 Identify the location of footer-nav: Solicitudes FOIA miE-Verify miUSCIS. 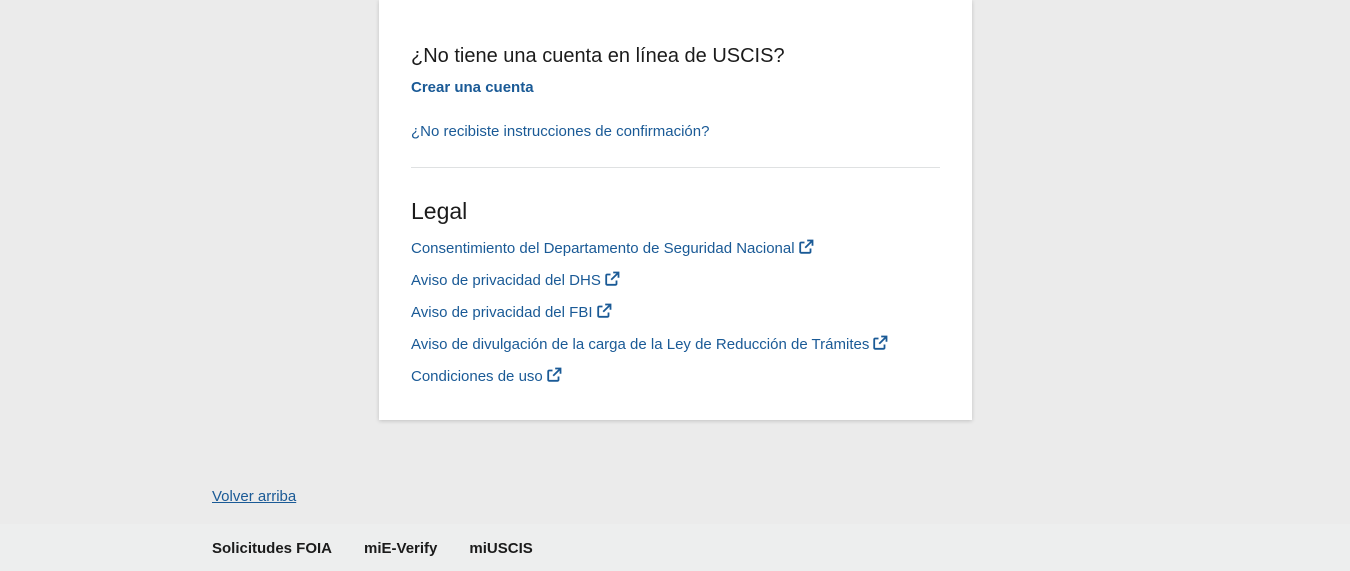
(675, 547).